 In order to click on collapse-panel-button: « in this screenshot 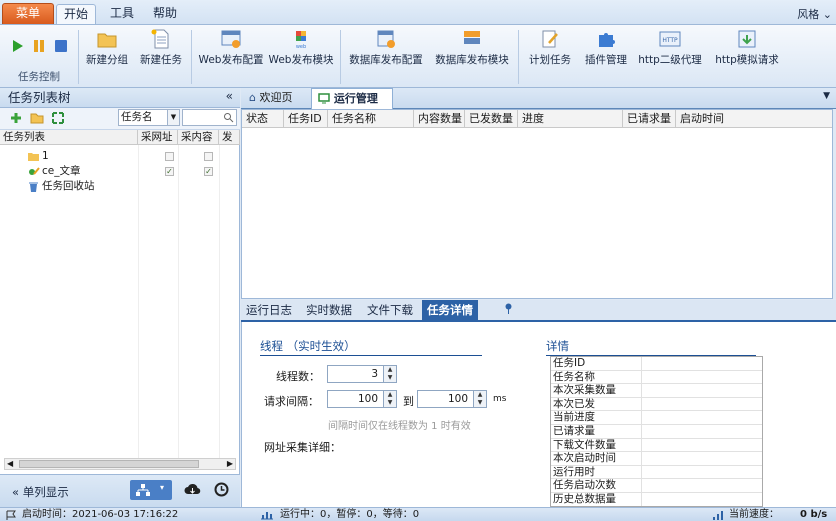, I will do `click(229, 96)`.